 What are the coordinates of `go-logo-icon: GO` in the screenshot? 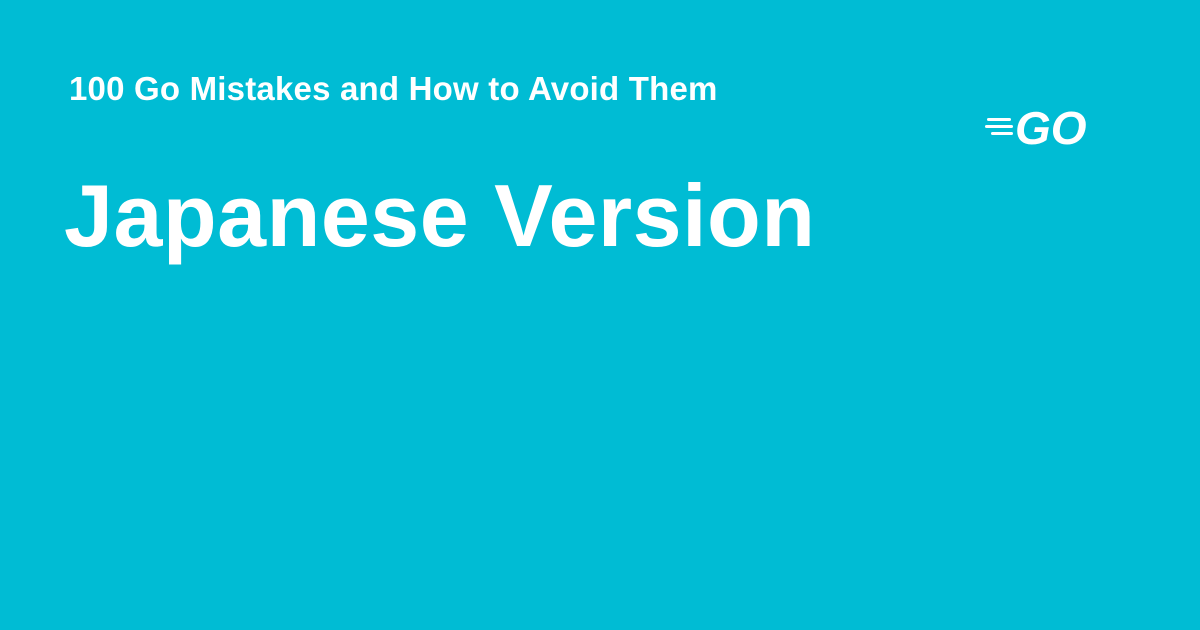 It's located at (1045, 127).